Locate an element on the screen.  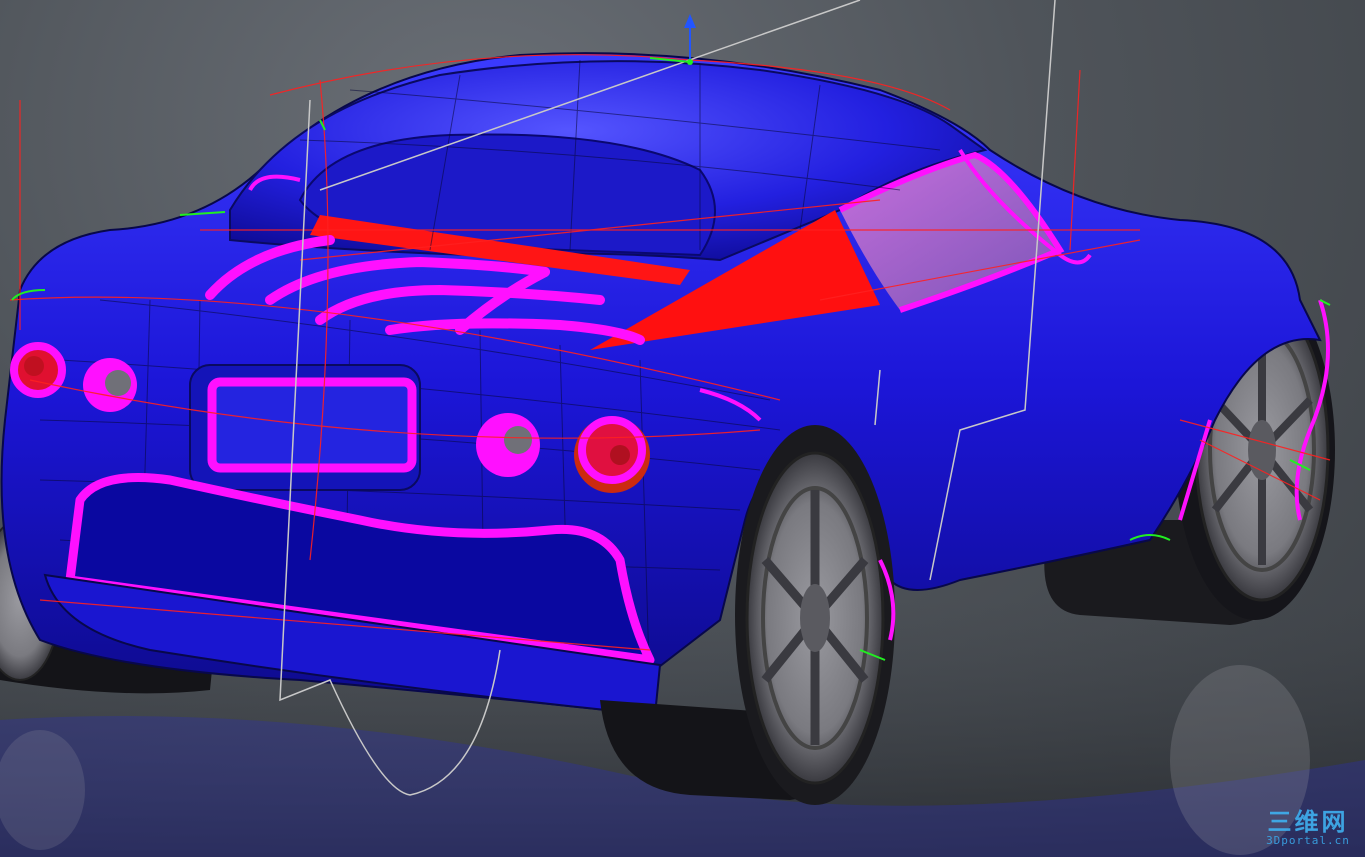
watermark-logo-text: 三维网 is located at coordinates (1308, 822).